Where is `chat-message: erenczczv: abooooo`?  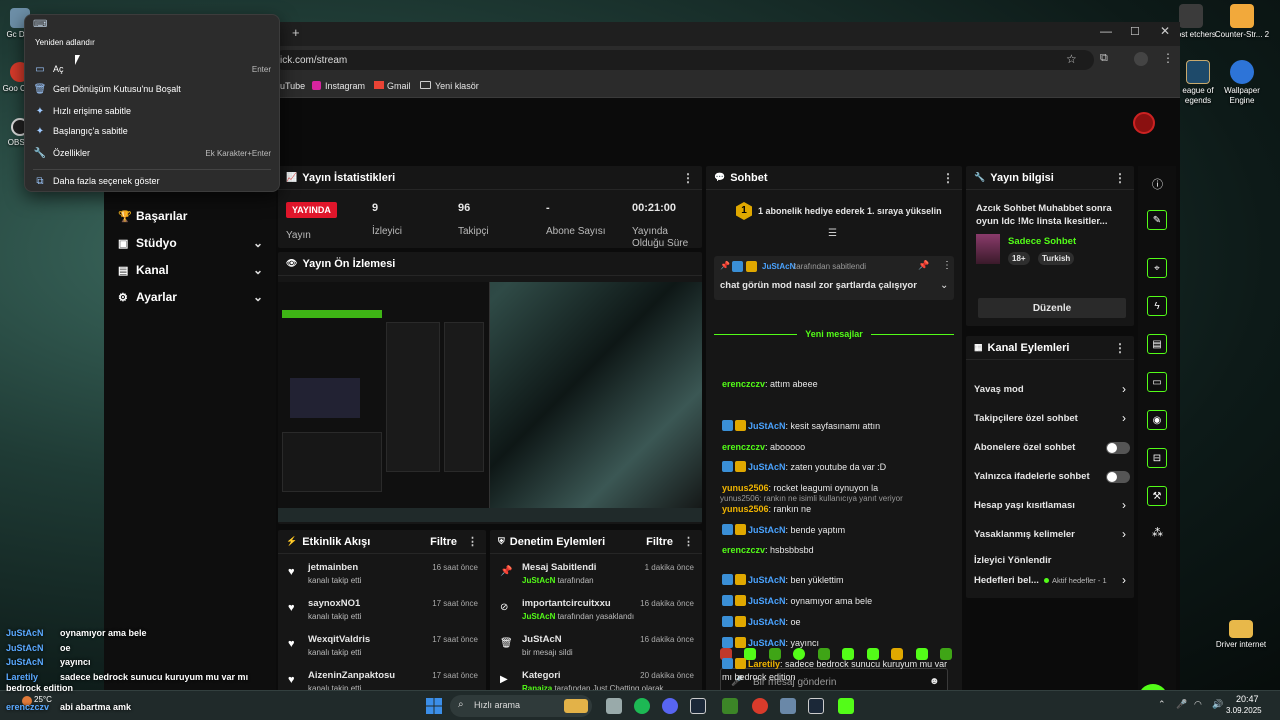
chat-message: erenczczv: abooooo is located at coordinates (838, 447).